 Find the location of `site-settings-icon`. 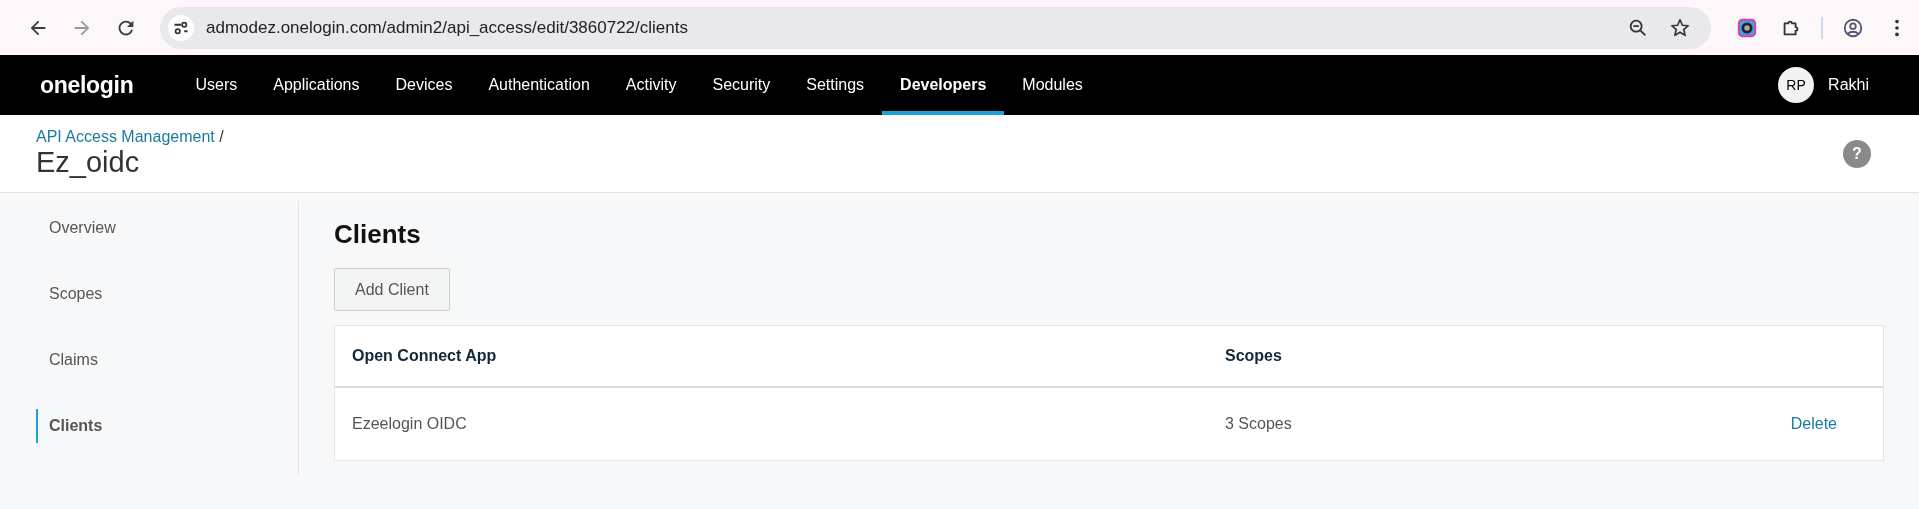

site-settings-icon is located at coordinates (181, 27).